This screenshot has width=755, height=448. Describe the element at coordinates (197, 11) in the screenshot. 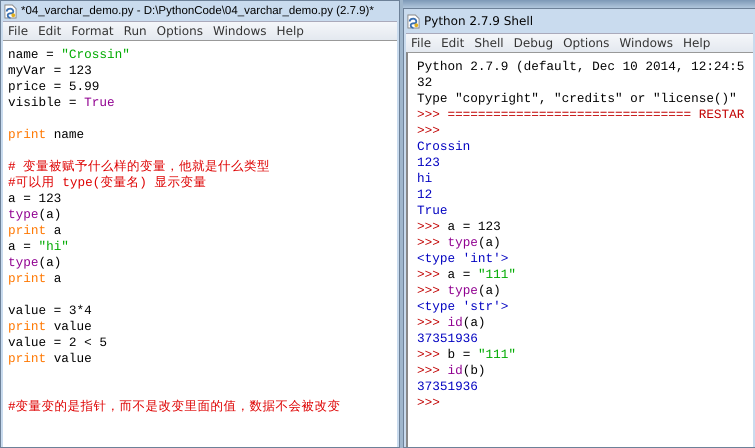

I see `window-title: *04_varchar_demo.py - D:\PythonCode\04_varchar_demo.py (2.7.9)*` at that location.